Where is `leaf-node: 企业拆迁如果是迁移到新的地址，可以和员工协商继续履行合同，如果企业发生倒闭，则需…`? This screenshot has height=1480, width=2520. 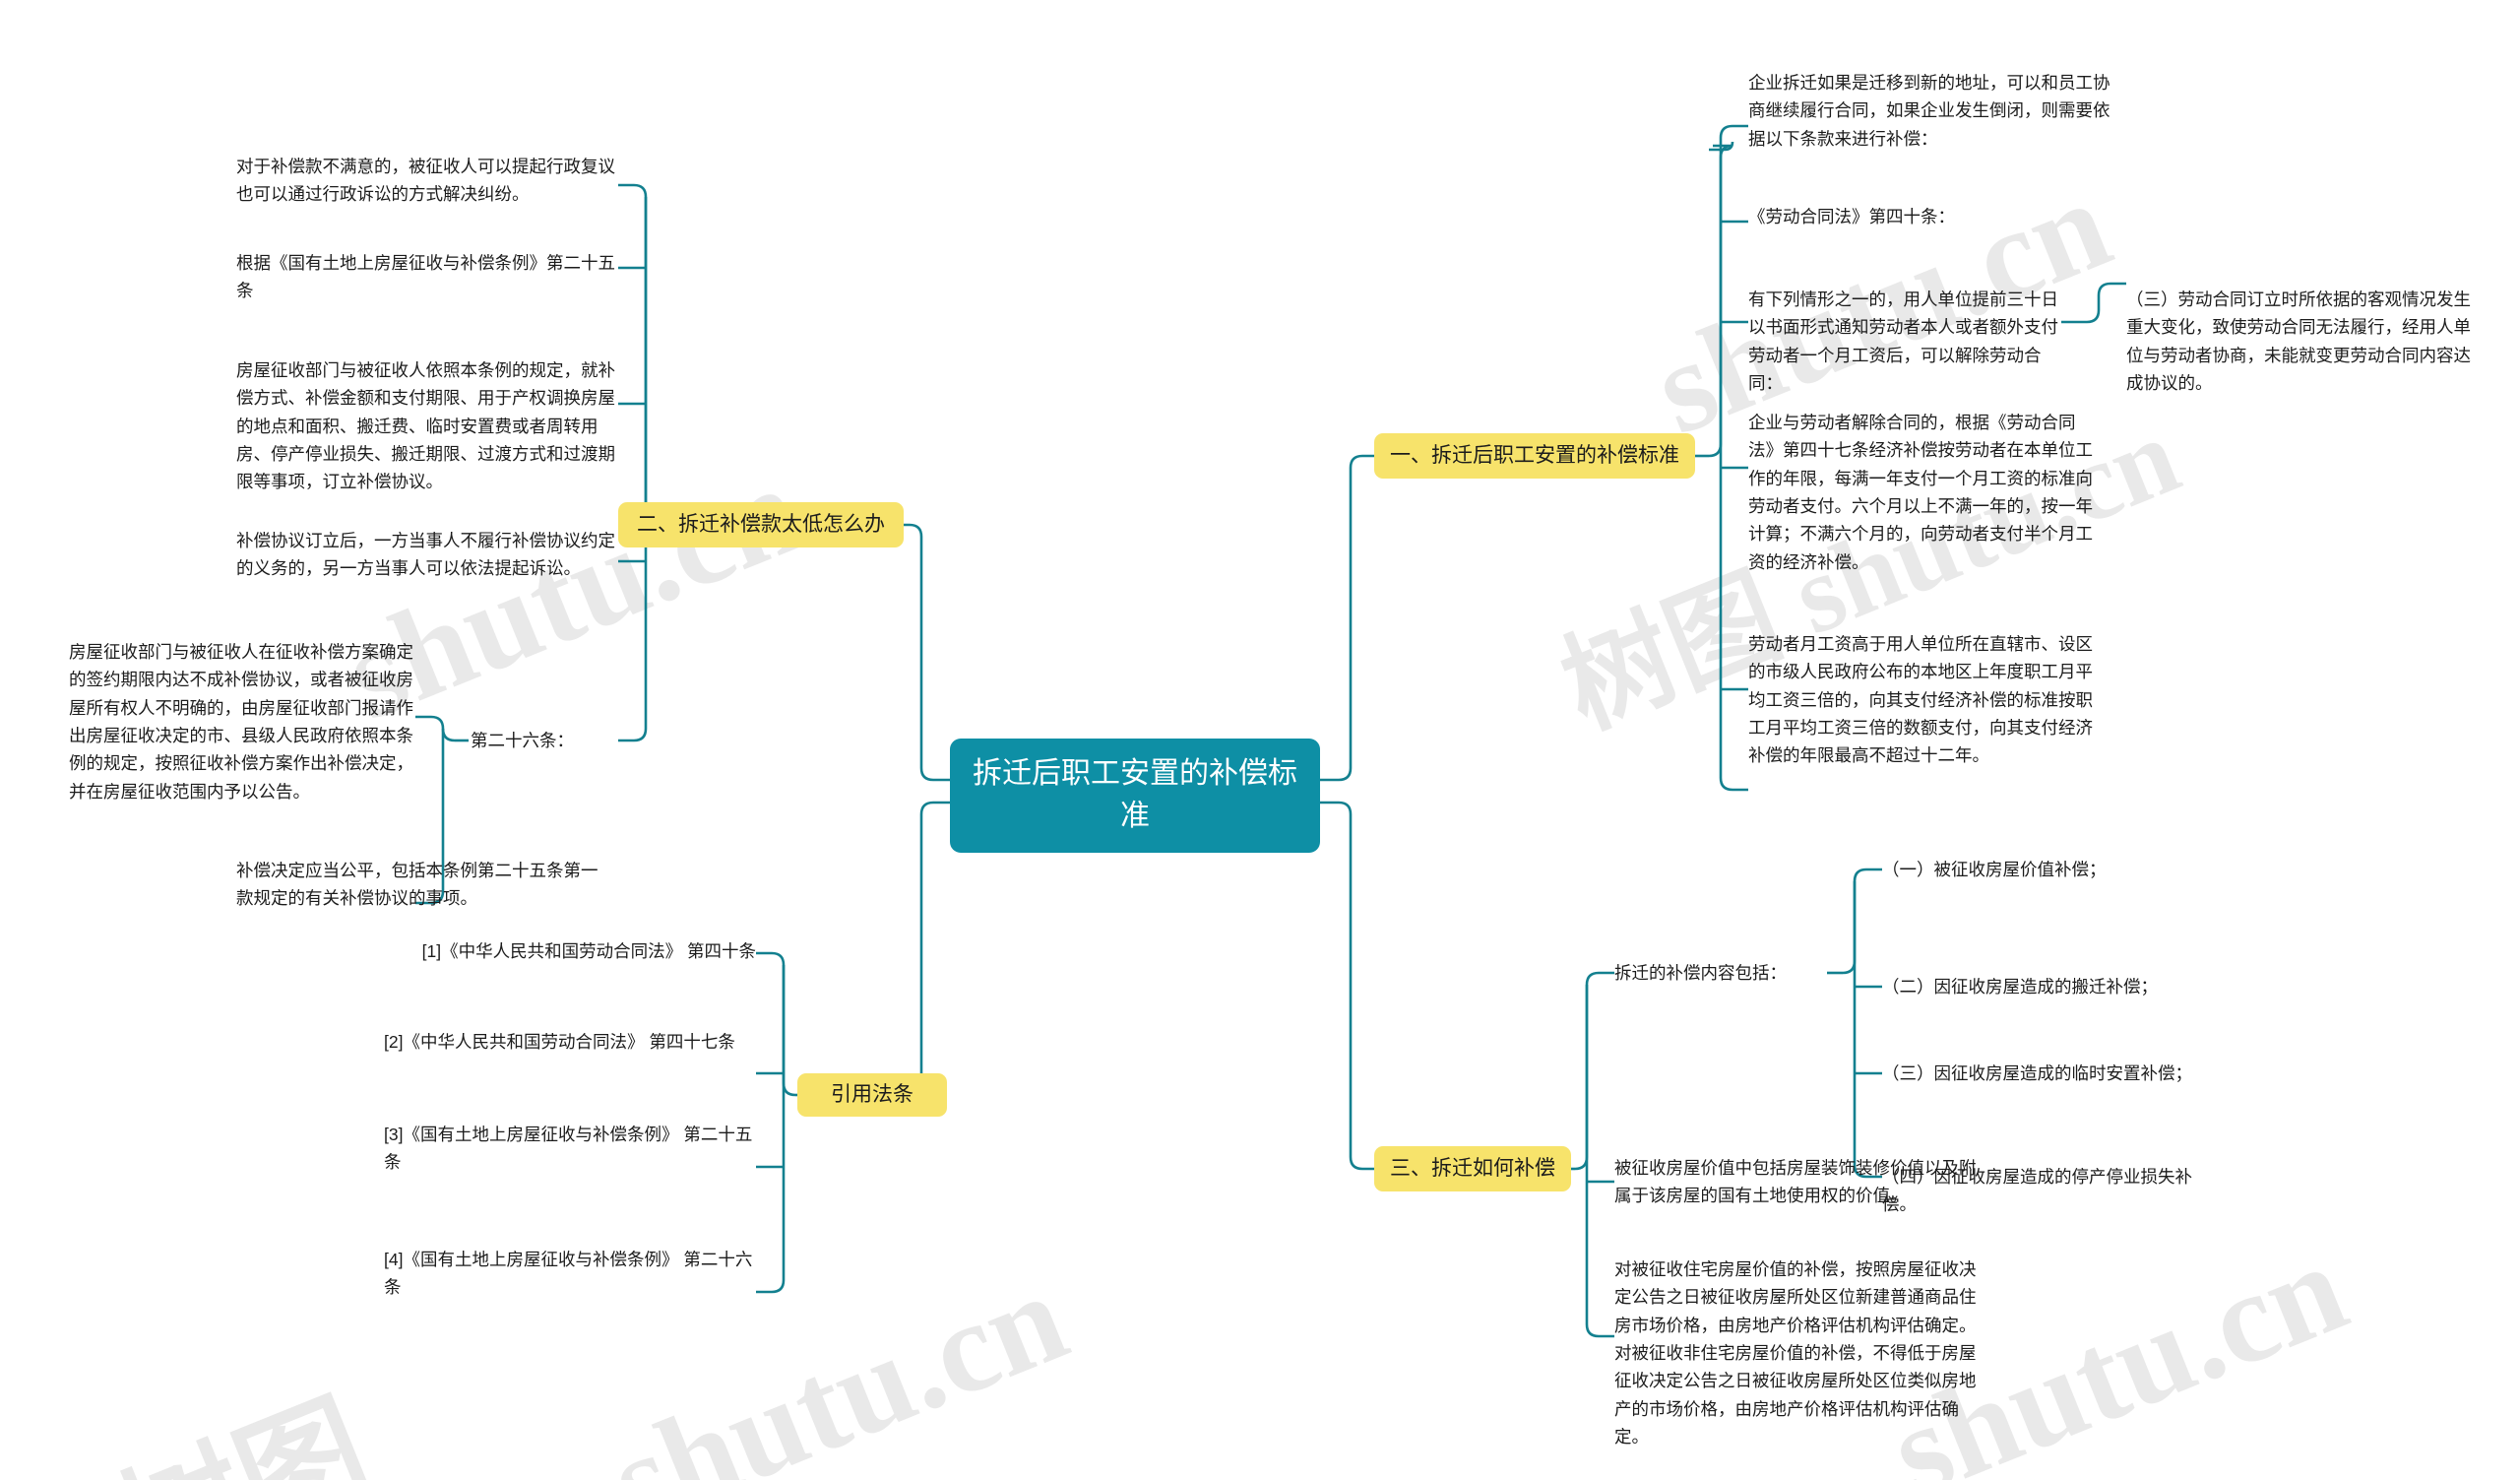 leaf-node: 企业拆迁如果是迁移到新的地址，可以和员工协商继续履行合同，如果企业发生倒闭，则需… is located at coordinates (1934, 111).